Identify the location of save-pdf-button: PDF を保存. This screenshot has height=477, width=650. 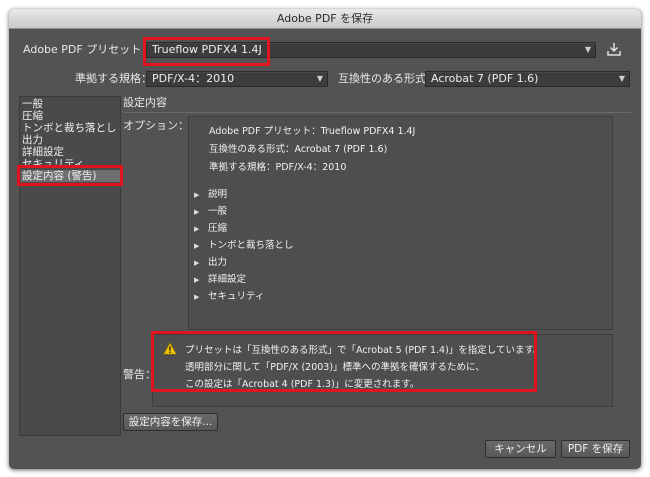
(595, 449).